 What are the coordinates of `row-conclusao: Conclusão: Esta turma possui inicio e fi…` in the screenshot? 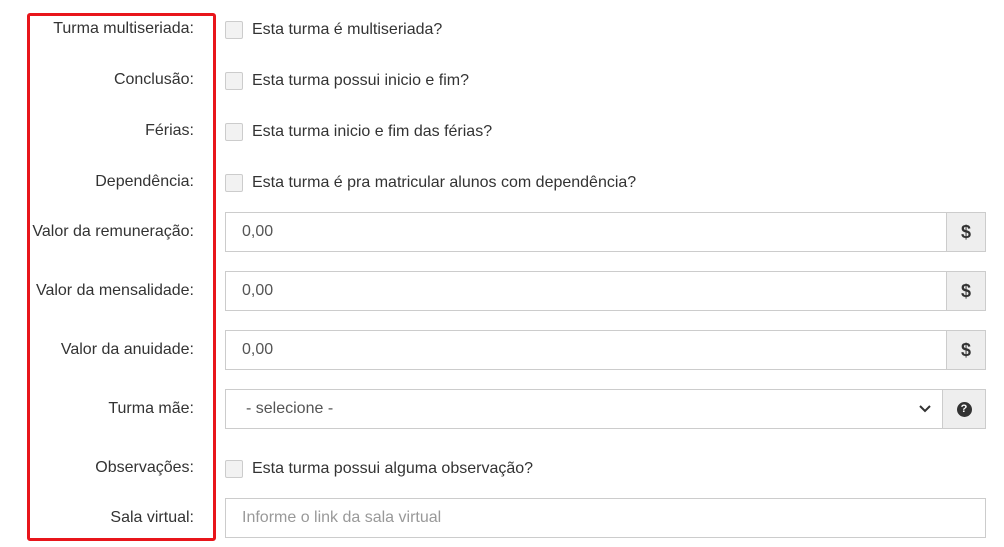 It's located at (502, 81).